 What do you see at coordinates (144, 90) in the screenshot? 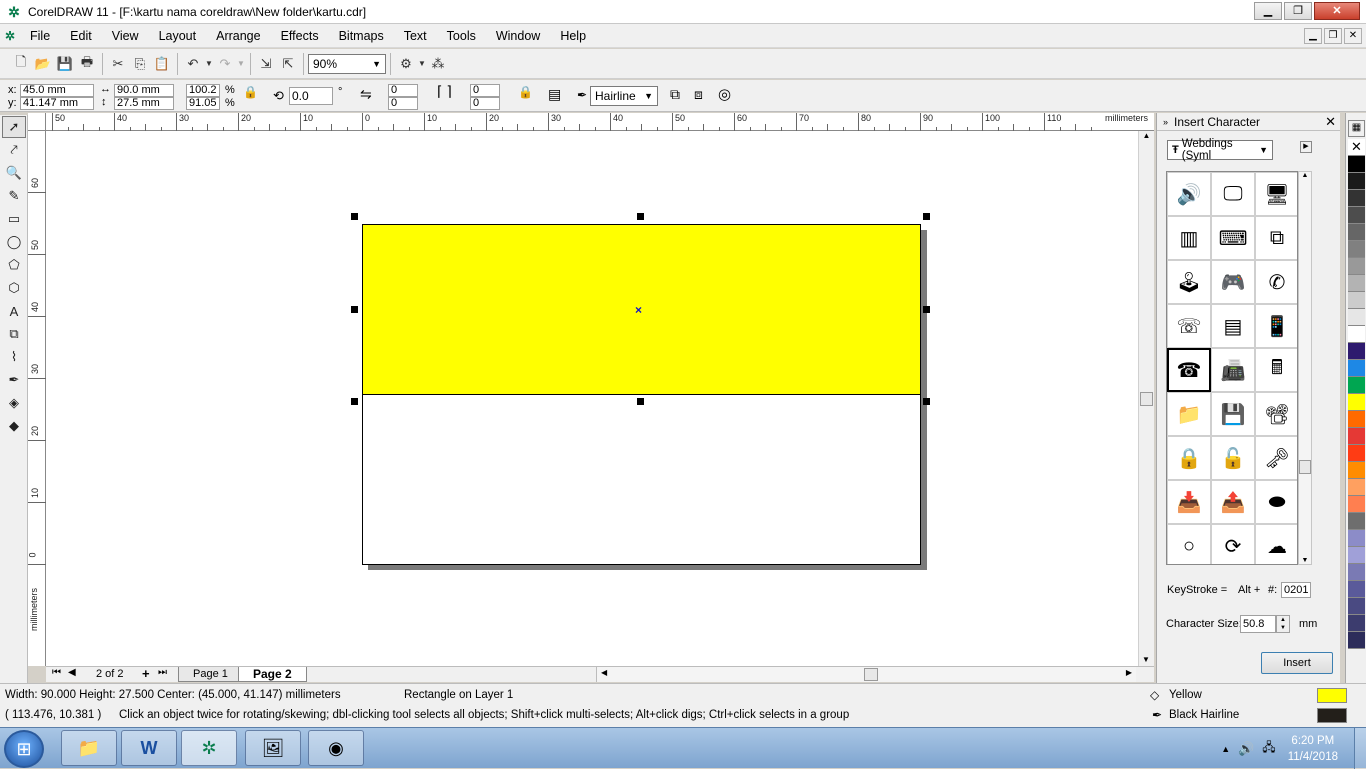
I see `width-field: 90.0 mm` at bounding box center [144, 90].